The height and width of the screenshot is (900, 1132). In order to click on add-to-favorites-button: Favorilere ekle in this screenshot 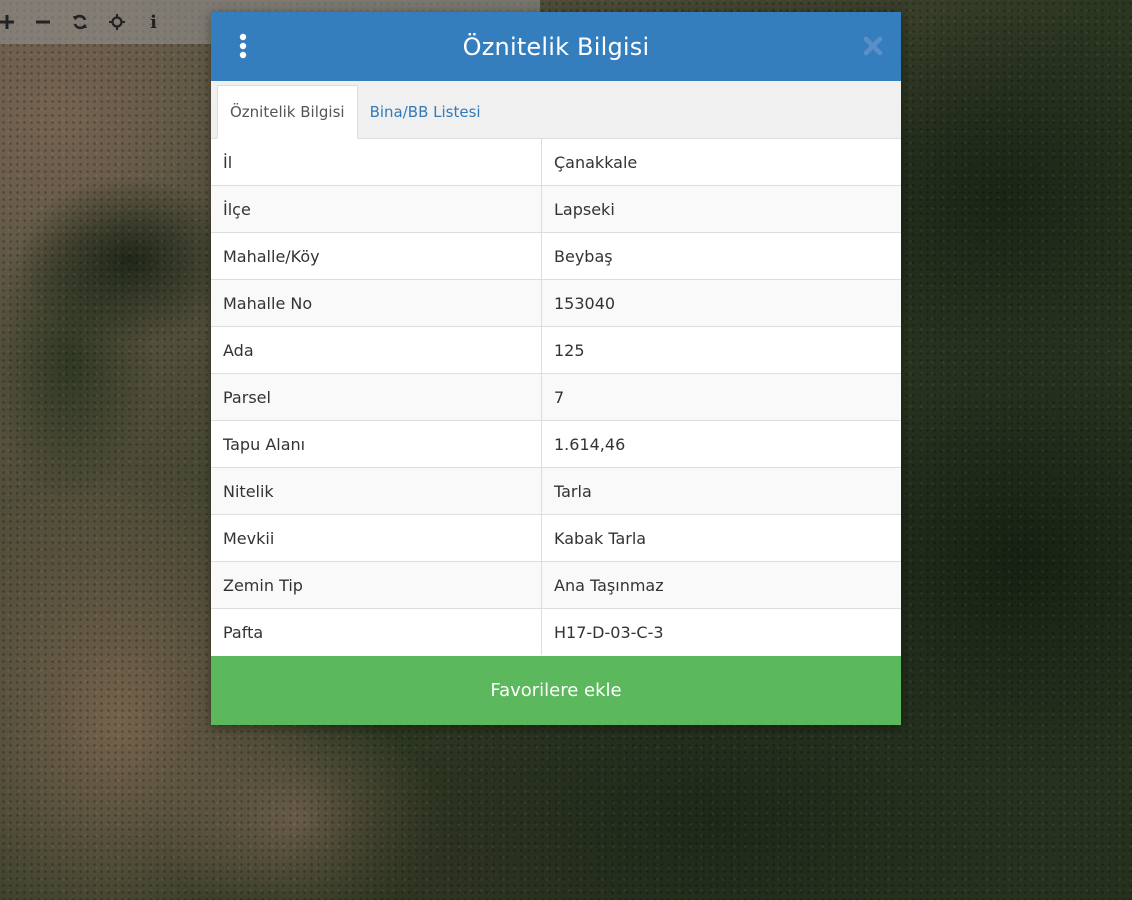, I will do `click(556, 690)`.